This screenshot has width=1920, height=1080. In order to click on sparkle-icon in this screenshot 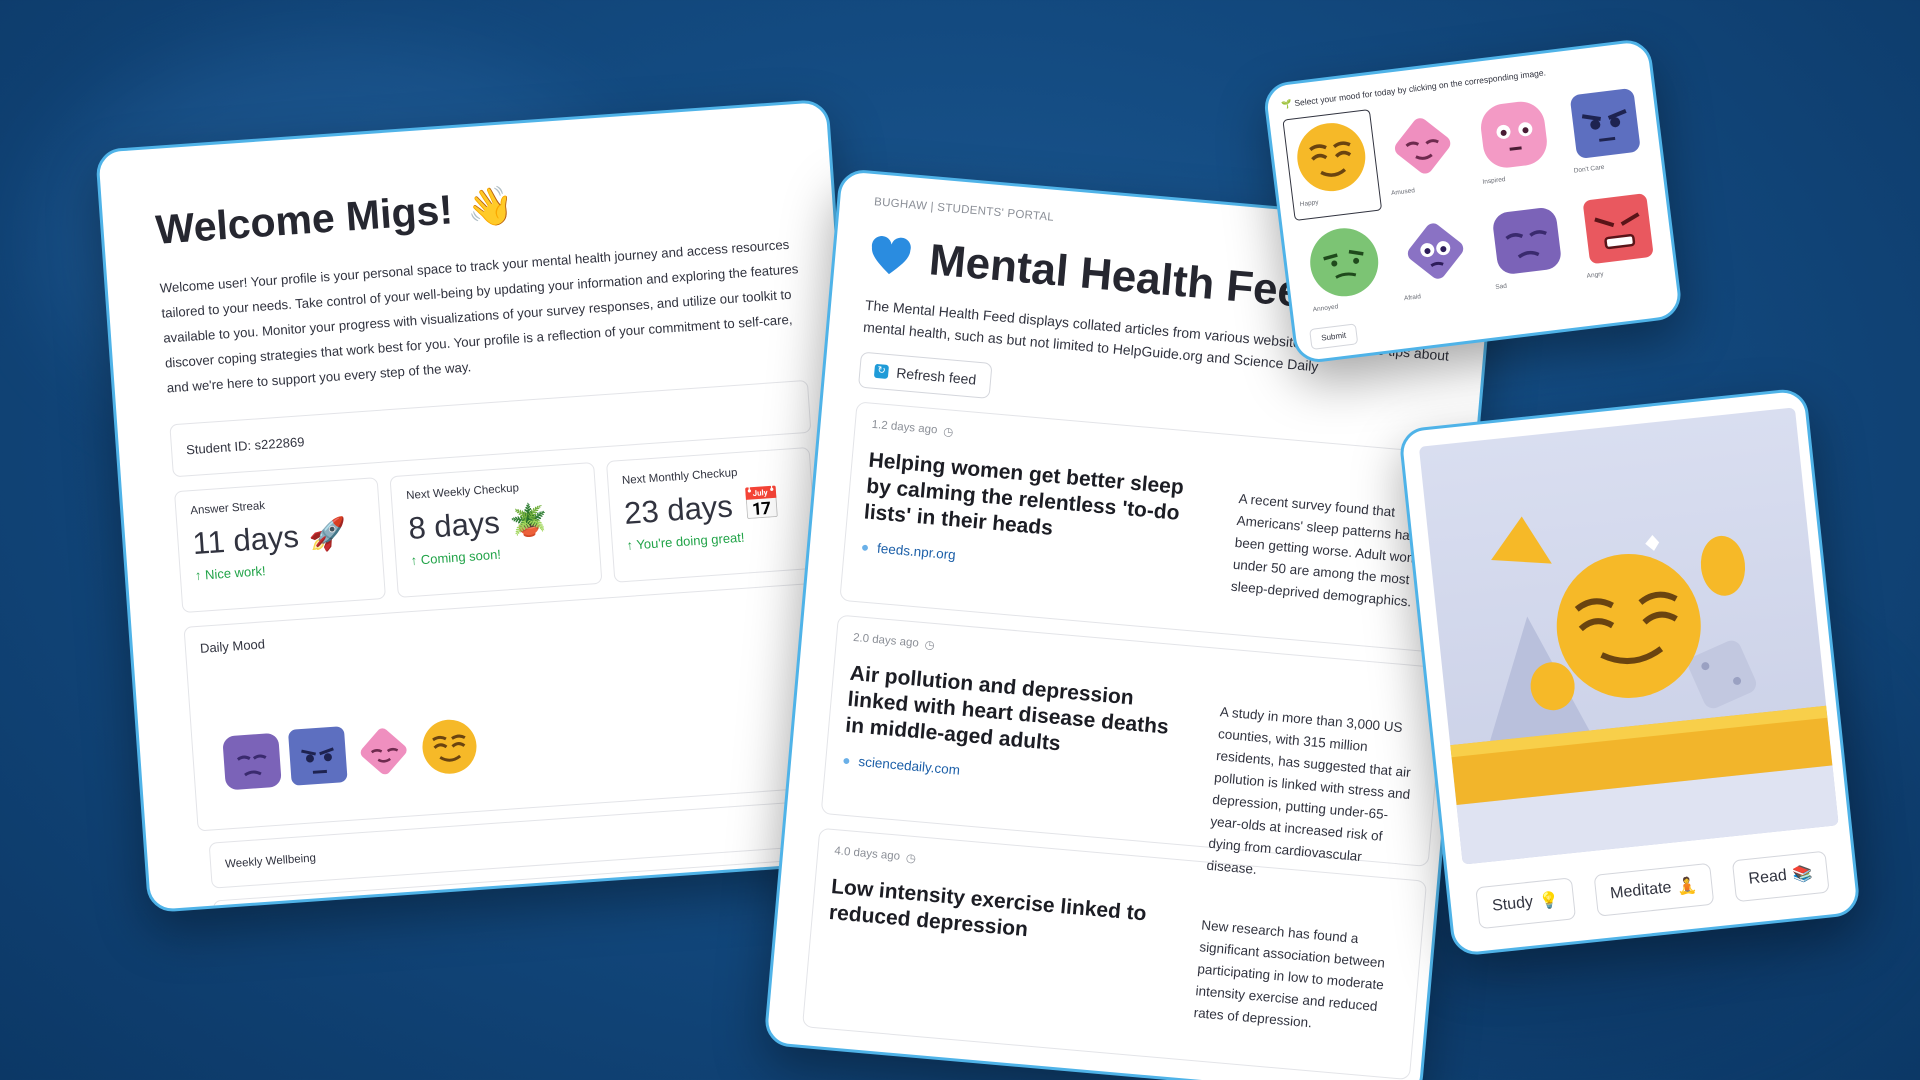, I will do `click(1652, 542)`.